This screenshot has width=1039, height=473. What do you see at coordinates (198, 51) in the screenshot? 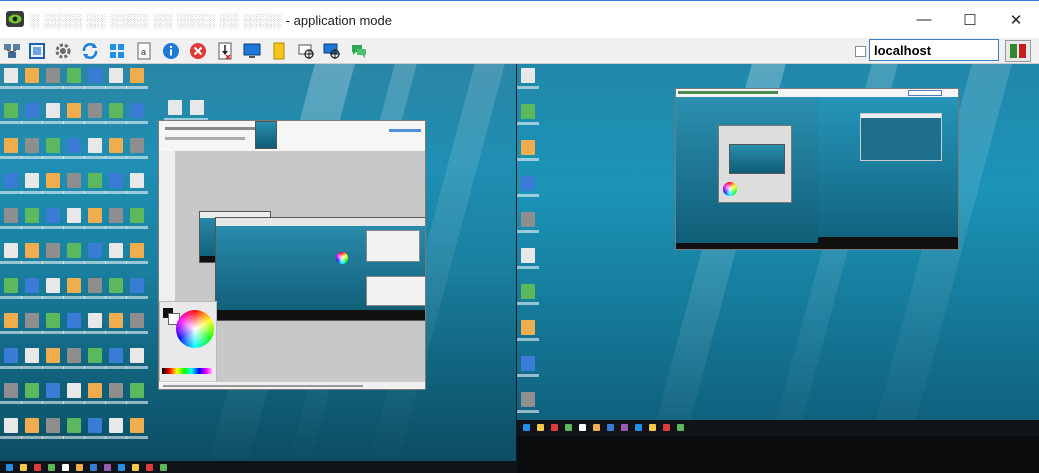
I see `stop-icon` at bounding box center [198, 51].